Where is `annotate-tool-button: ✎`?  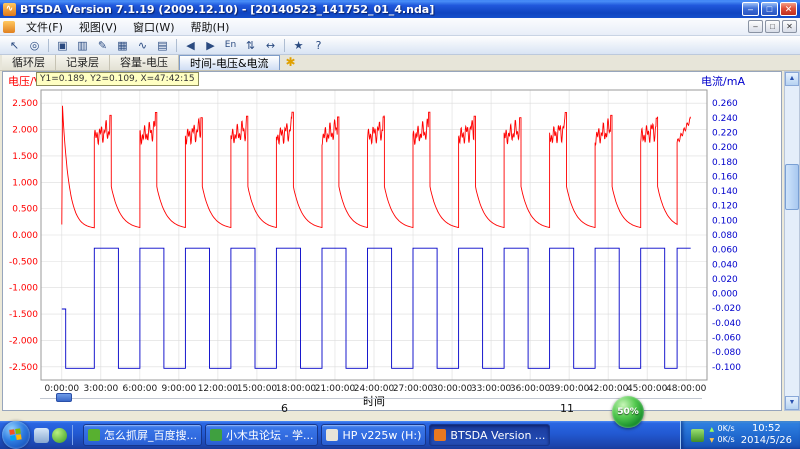
annotate-tool-button: ✎ is located at coordinates (102, 45).